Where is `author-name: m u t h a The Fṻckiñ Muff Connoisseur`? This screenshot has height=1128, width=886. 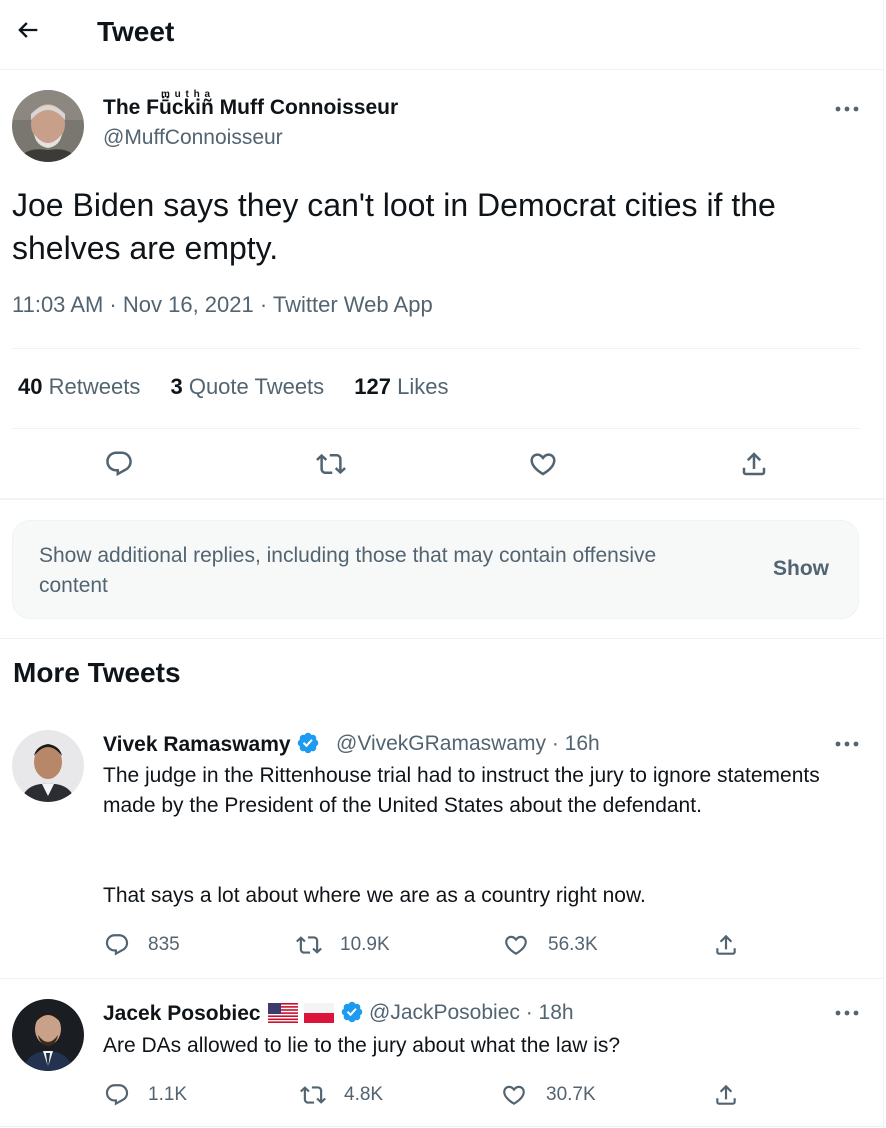 author-name: m u t h a The Fṻckiñ Muff Connoisseur is located at coordinates (250, 104).